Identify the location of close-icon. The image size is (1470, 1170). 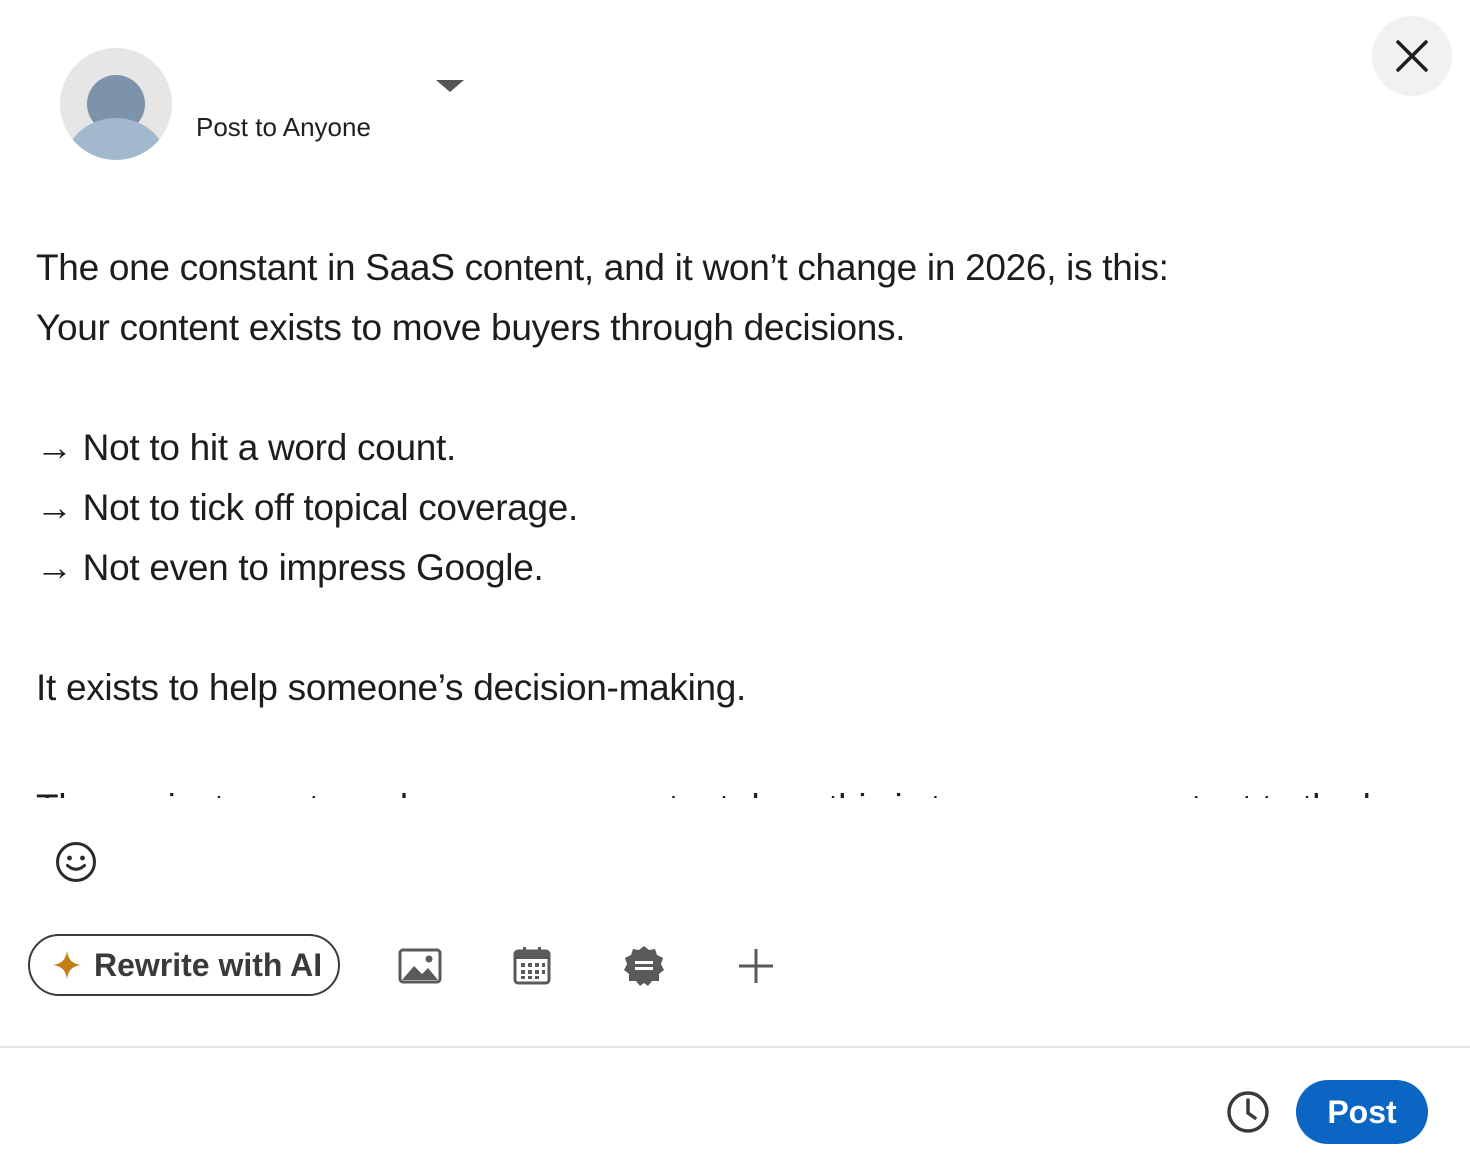
(1412, 56).